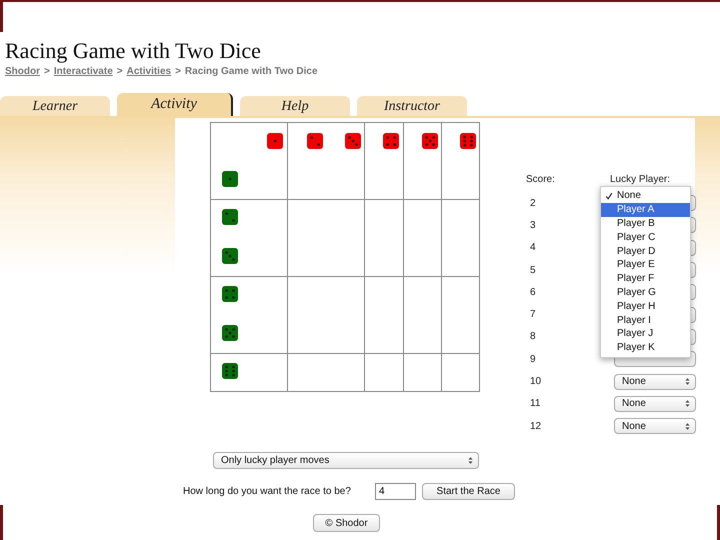 This screenshot has height=540, width=720. I want to click on menu-item: Player B, so click(645, 223).